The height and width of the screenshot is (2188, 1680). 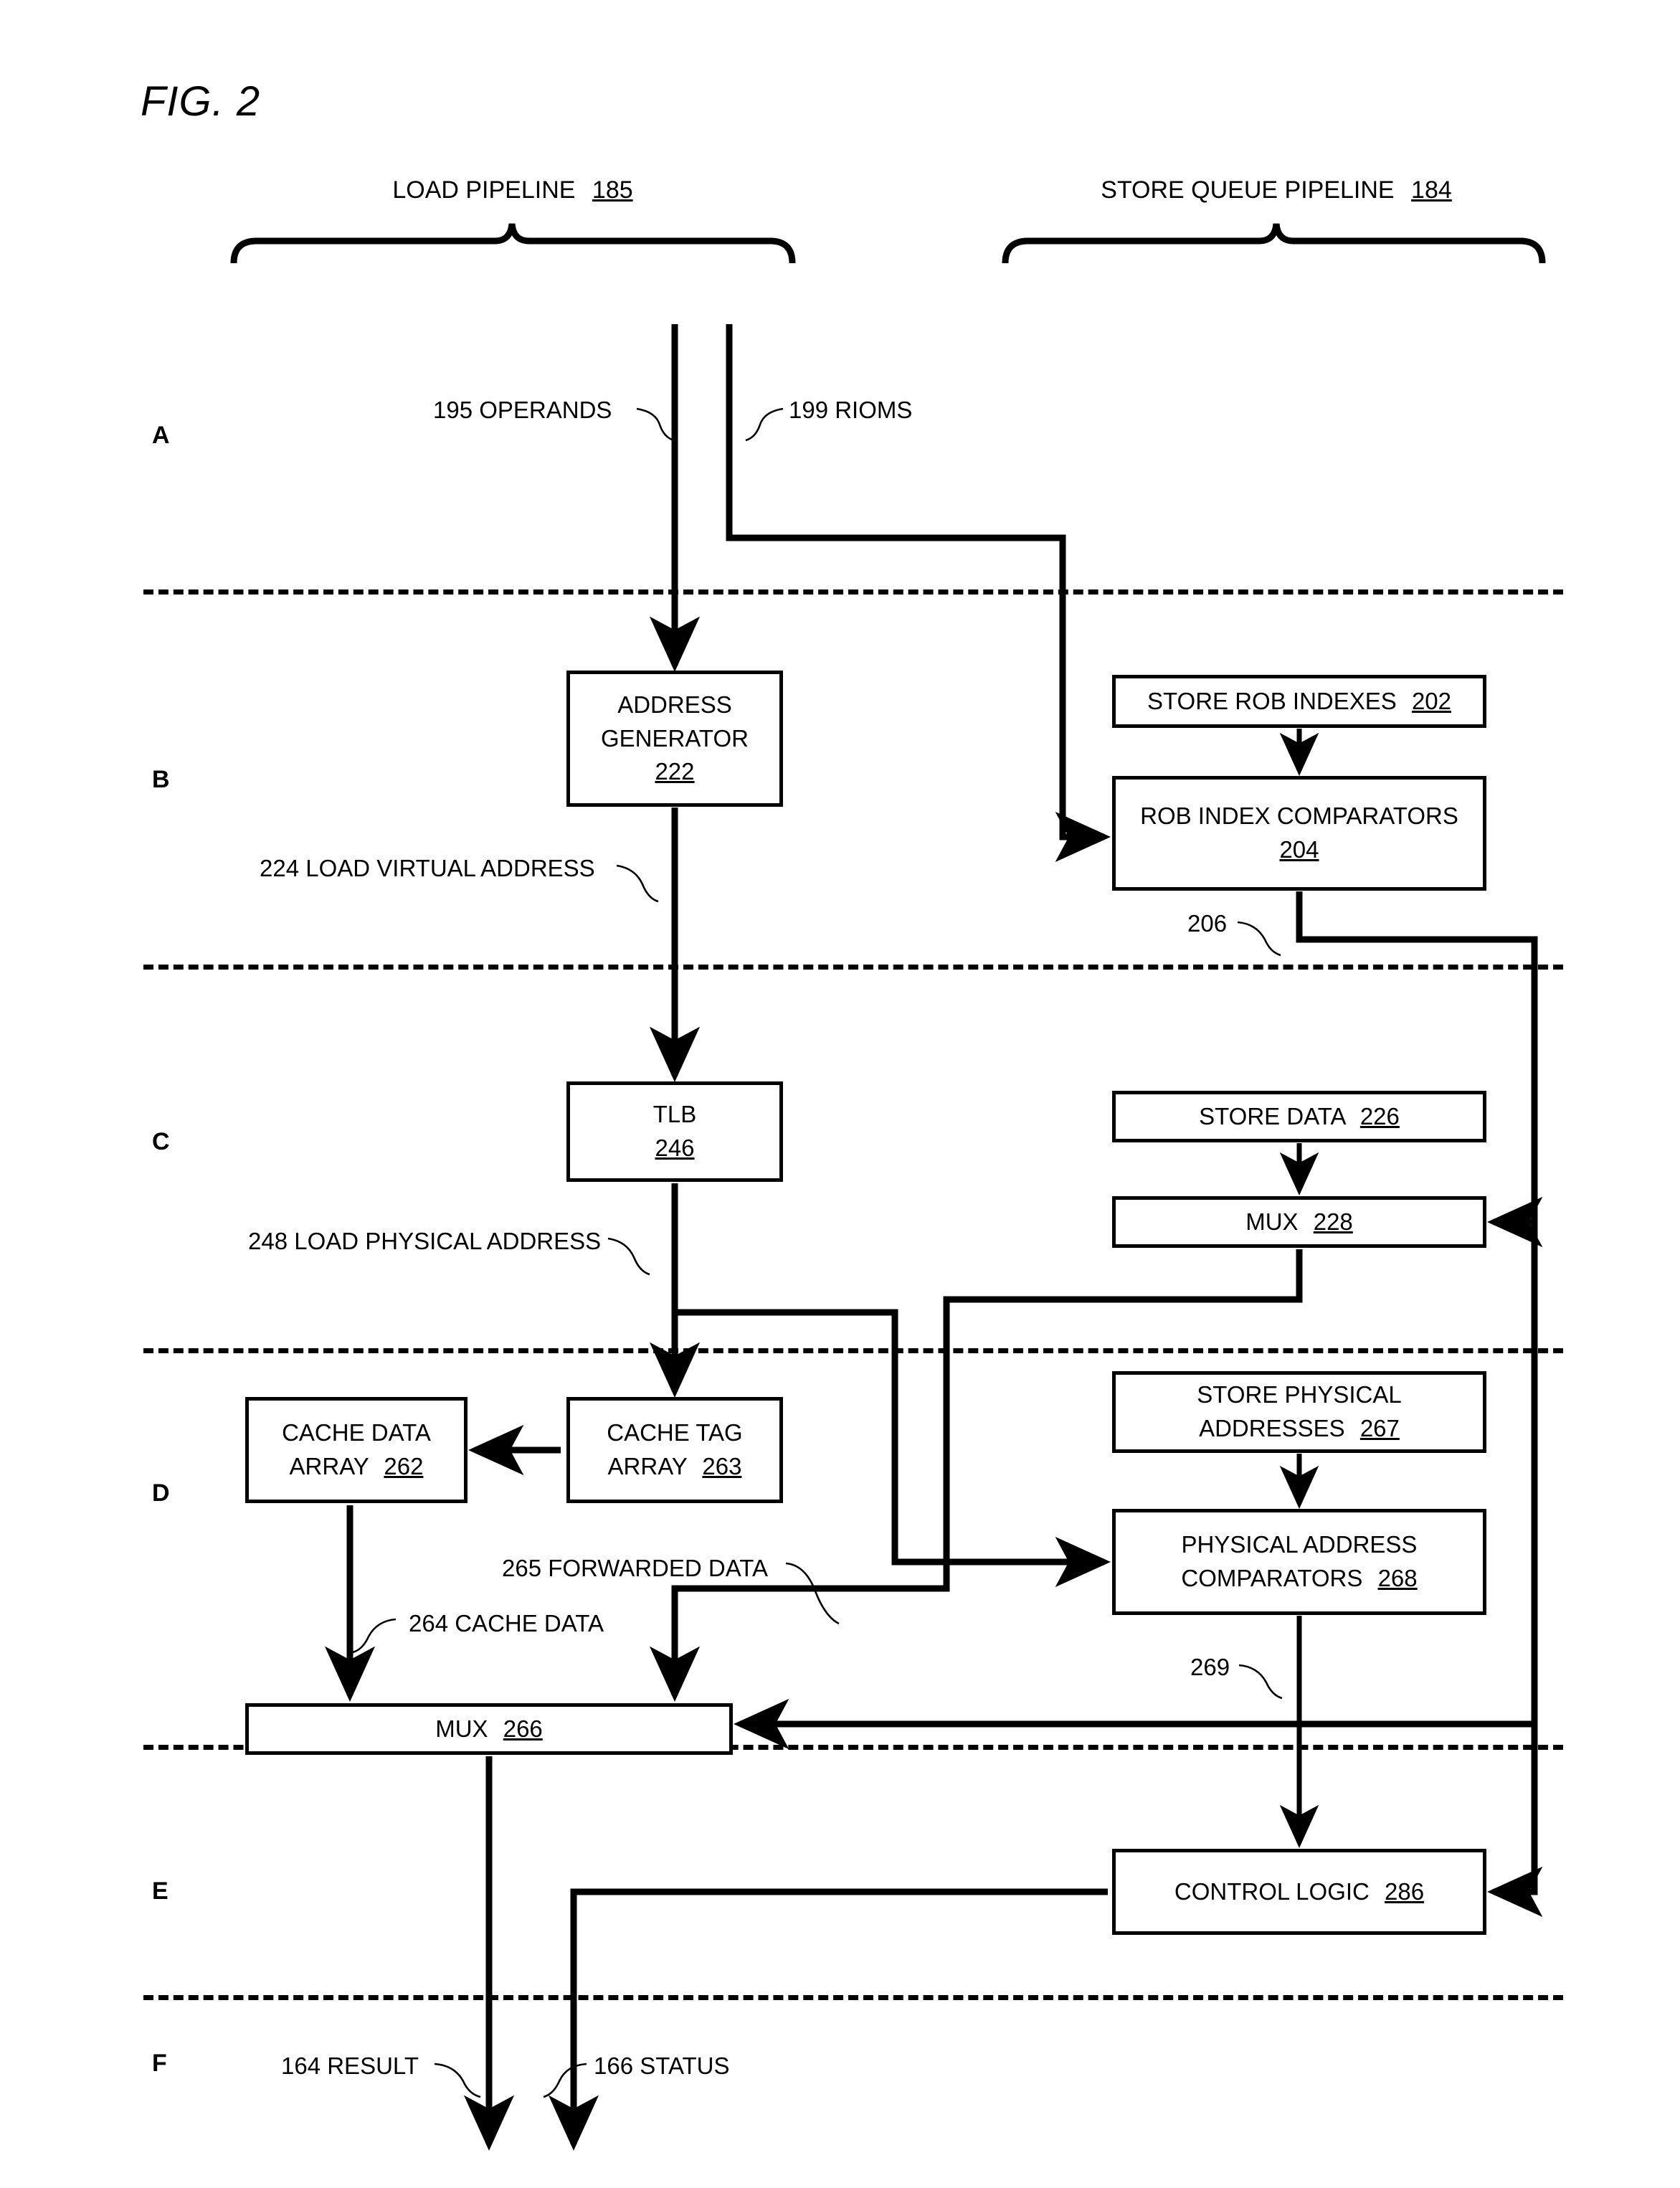 What do you see at coordinates (1299, 833) in the screenshot?
I see `box-rob-index-comparators: ROB INDEX COMPARATORS 204` at bounding box center [1299, 833].